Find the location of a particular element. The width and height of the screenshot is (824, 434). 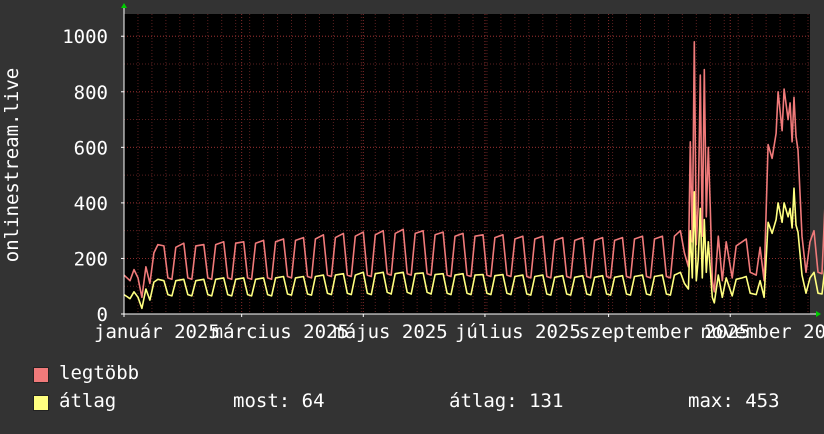

y-axis-label: onlinestream.live is located at coordinates (12, 165).